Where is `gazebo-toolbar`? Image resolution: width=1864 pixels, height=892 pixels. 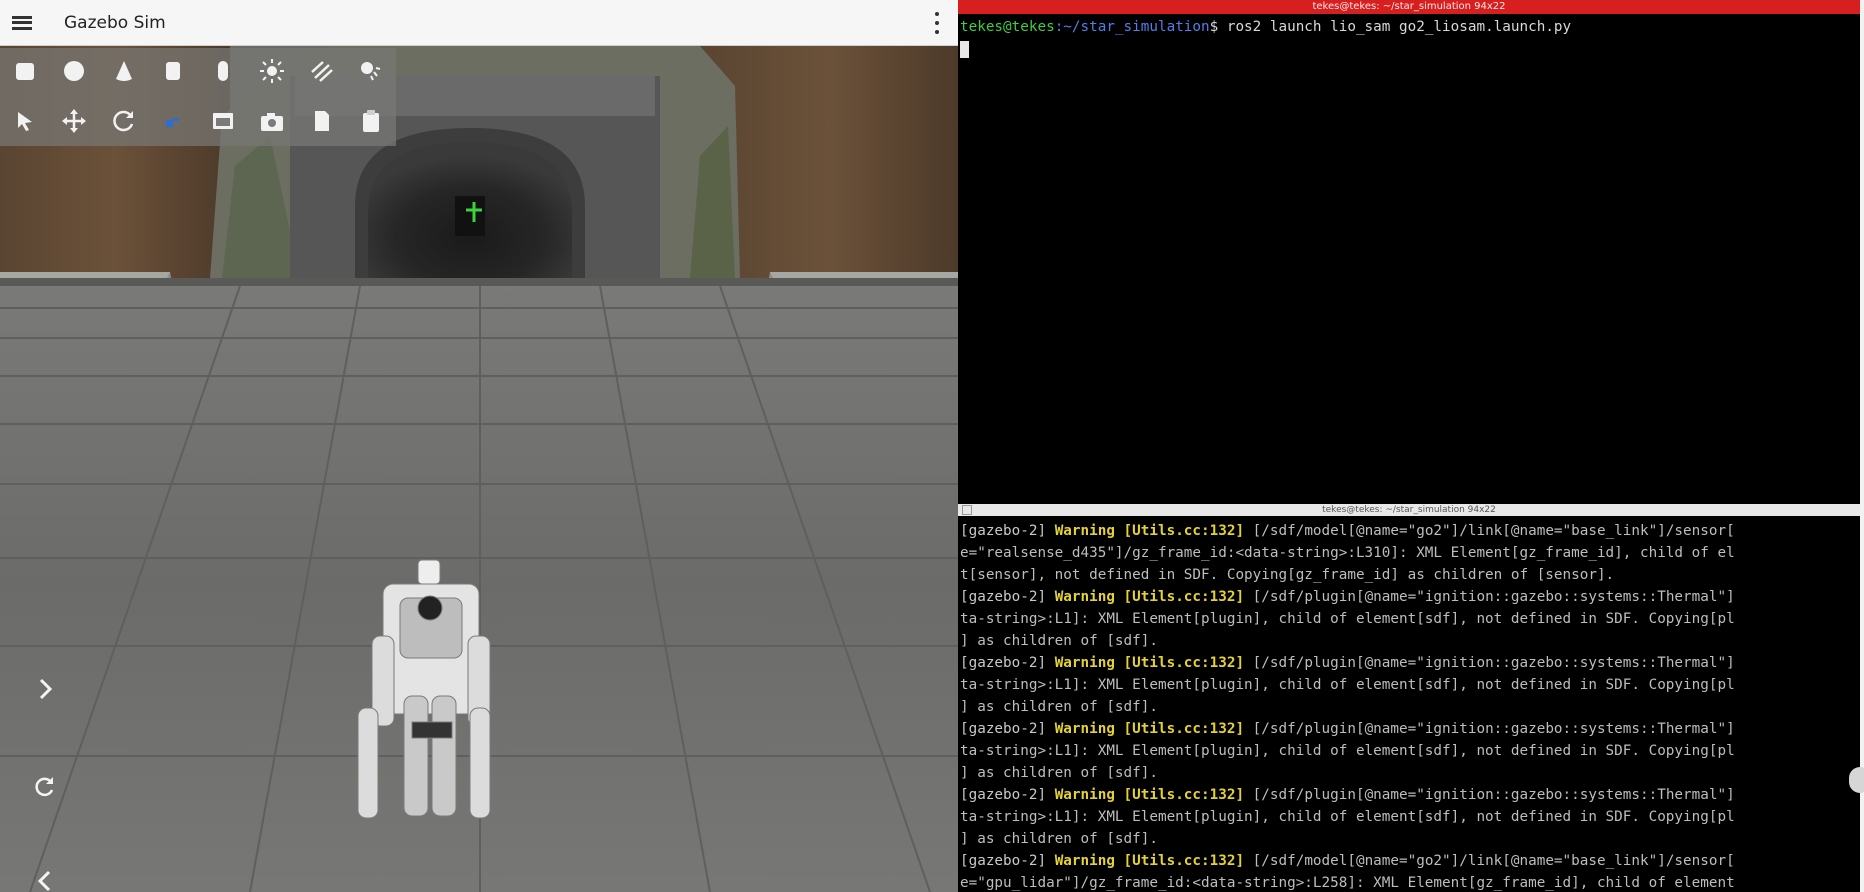 gazebo-toolbar is located at coordinates (198, 97).